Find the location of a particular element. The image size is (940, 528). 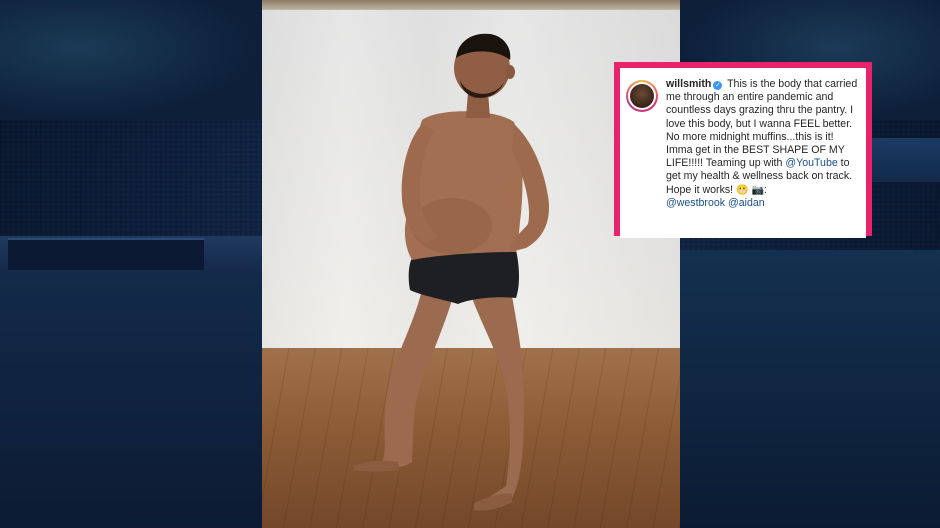

avatar-photo is located at coordinates (642, 96).